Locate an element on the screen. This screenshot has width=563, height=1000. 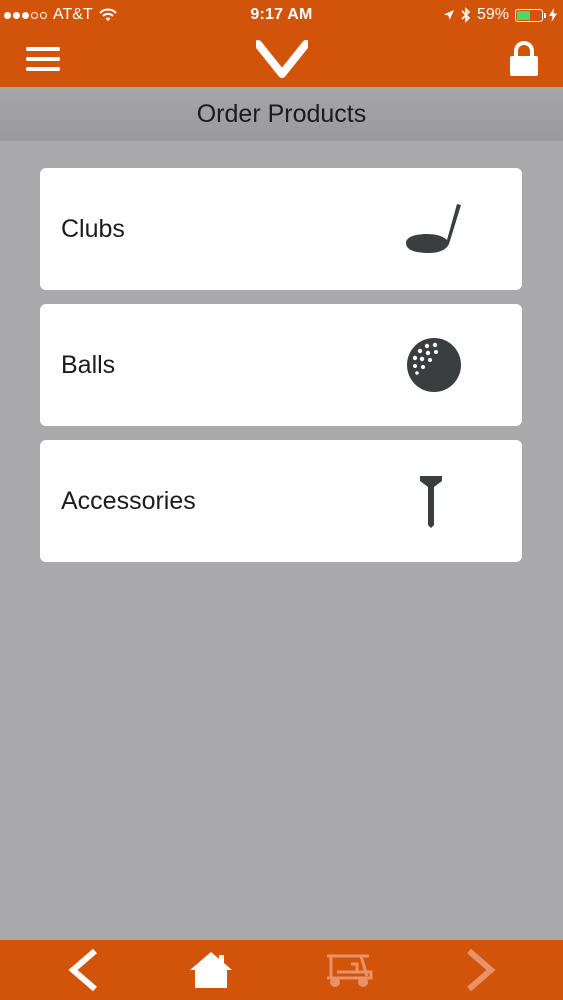
battery-percent: 59% is located at coordinates (492, 14).